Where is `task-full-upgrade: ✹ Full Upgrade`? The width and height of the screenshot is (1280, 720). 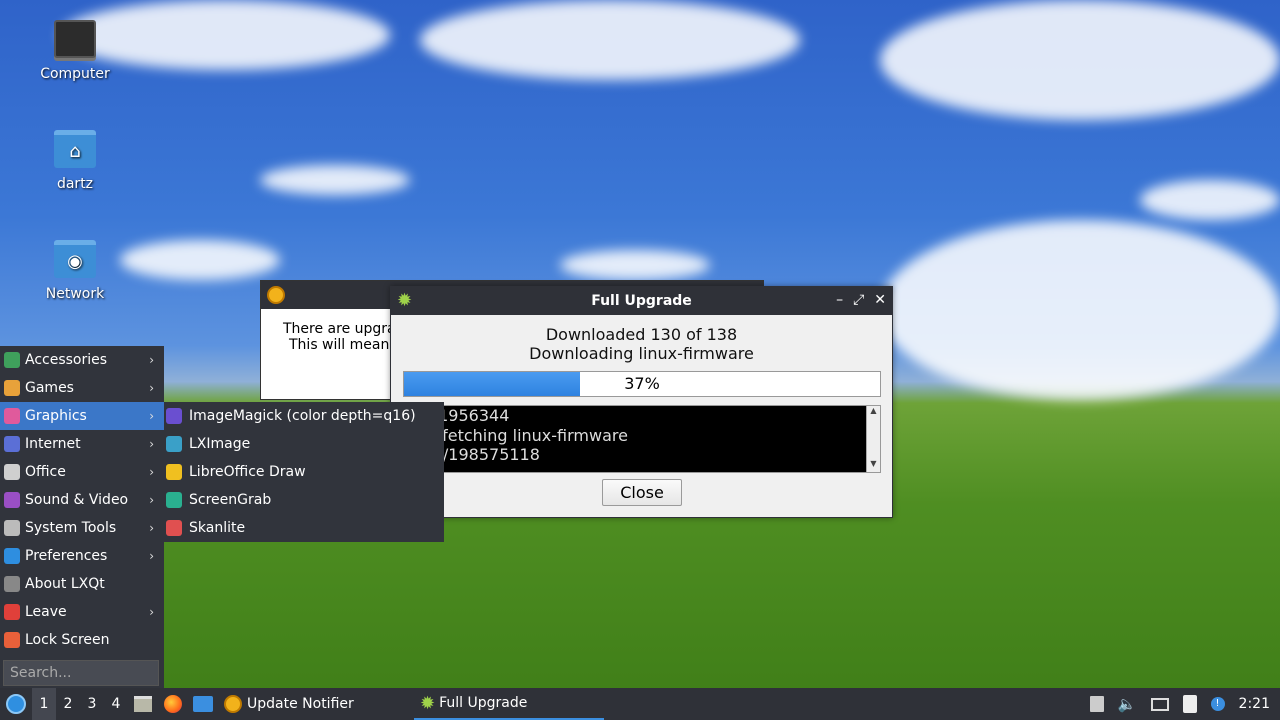
task-full-upgrade: ✹ Full Upgrade is located at coordinates (509, 704).